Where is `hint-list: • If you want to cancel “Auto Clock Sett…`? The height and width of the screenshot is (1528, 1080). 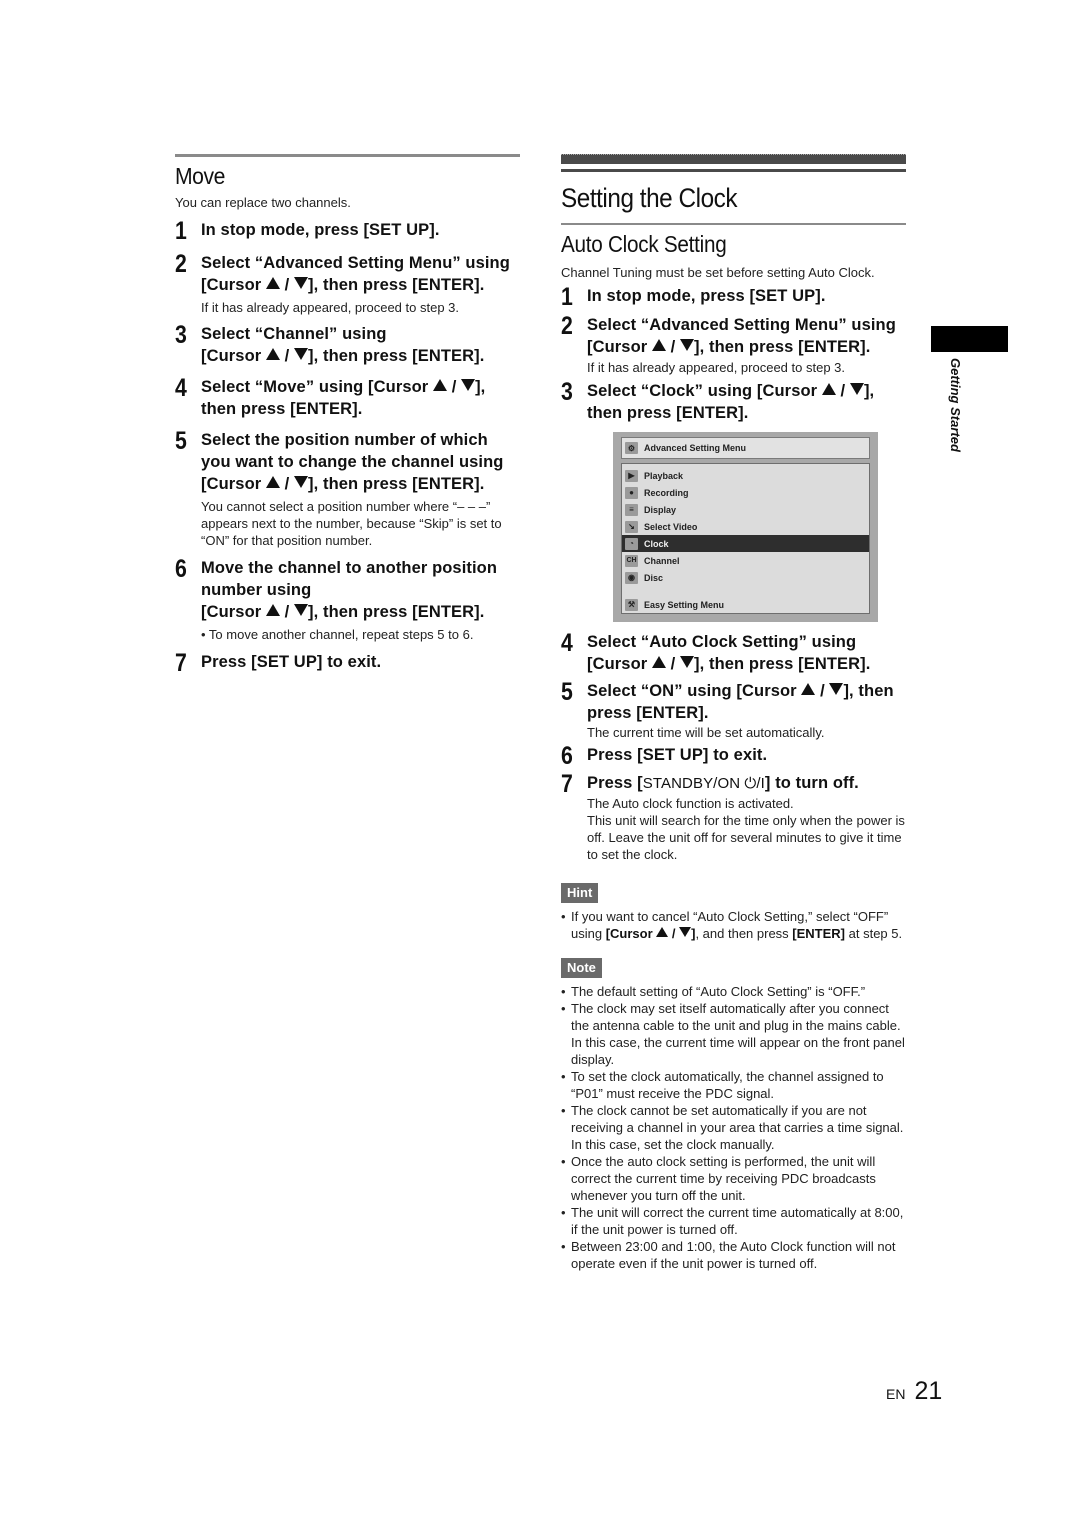
hint-list: • If you want to cancel “Auto Clock Sett… is located at coordinates (733, 925).